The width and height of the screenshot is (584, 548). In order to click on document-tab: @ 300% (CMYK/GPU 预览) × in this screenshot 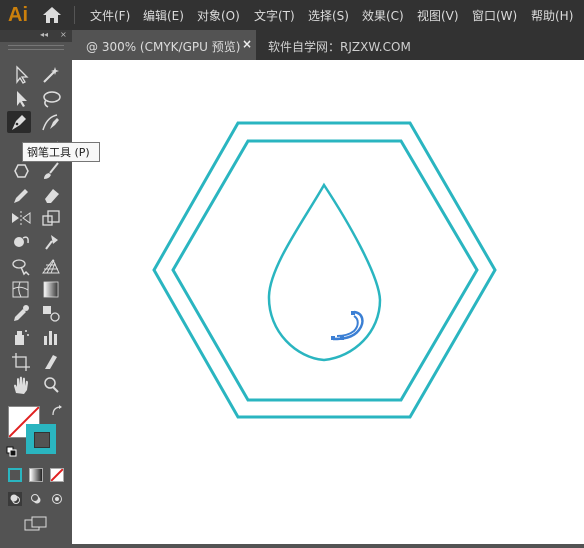, I will do `click(164, 45)`.